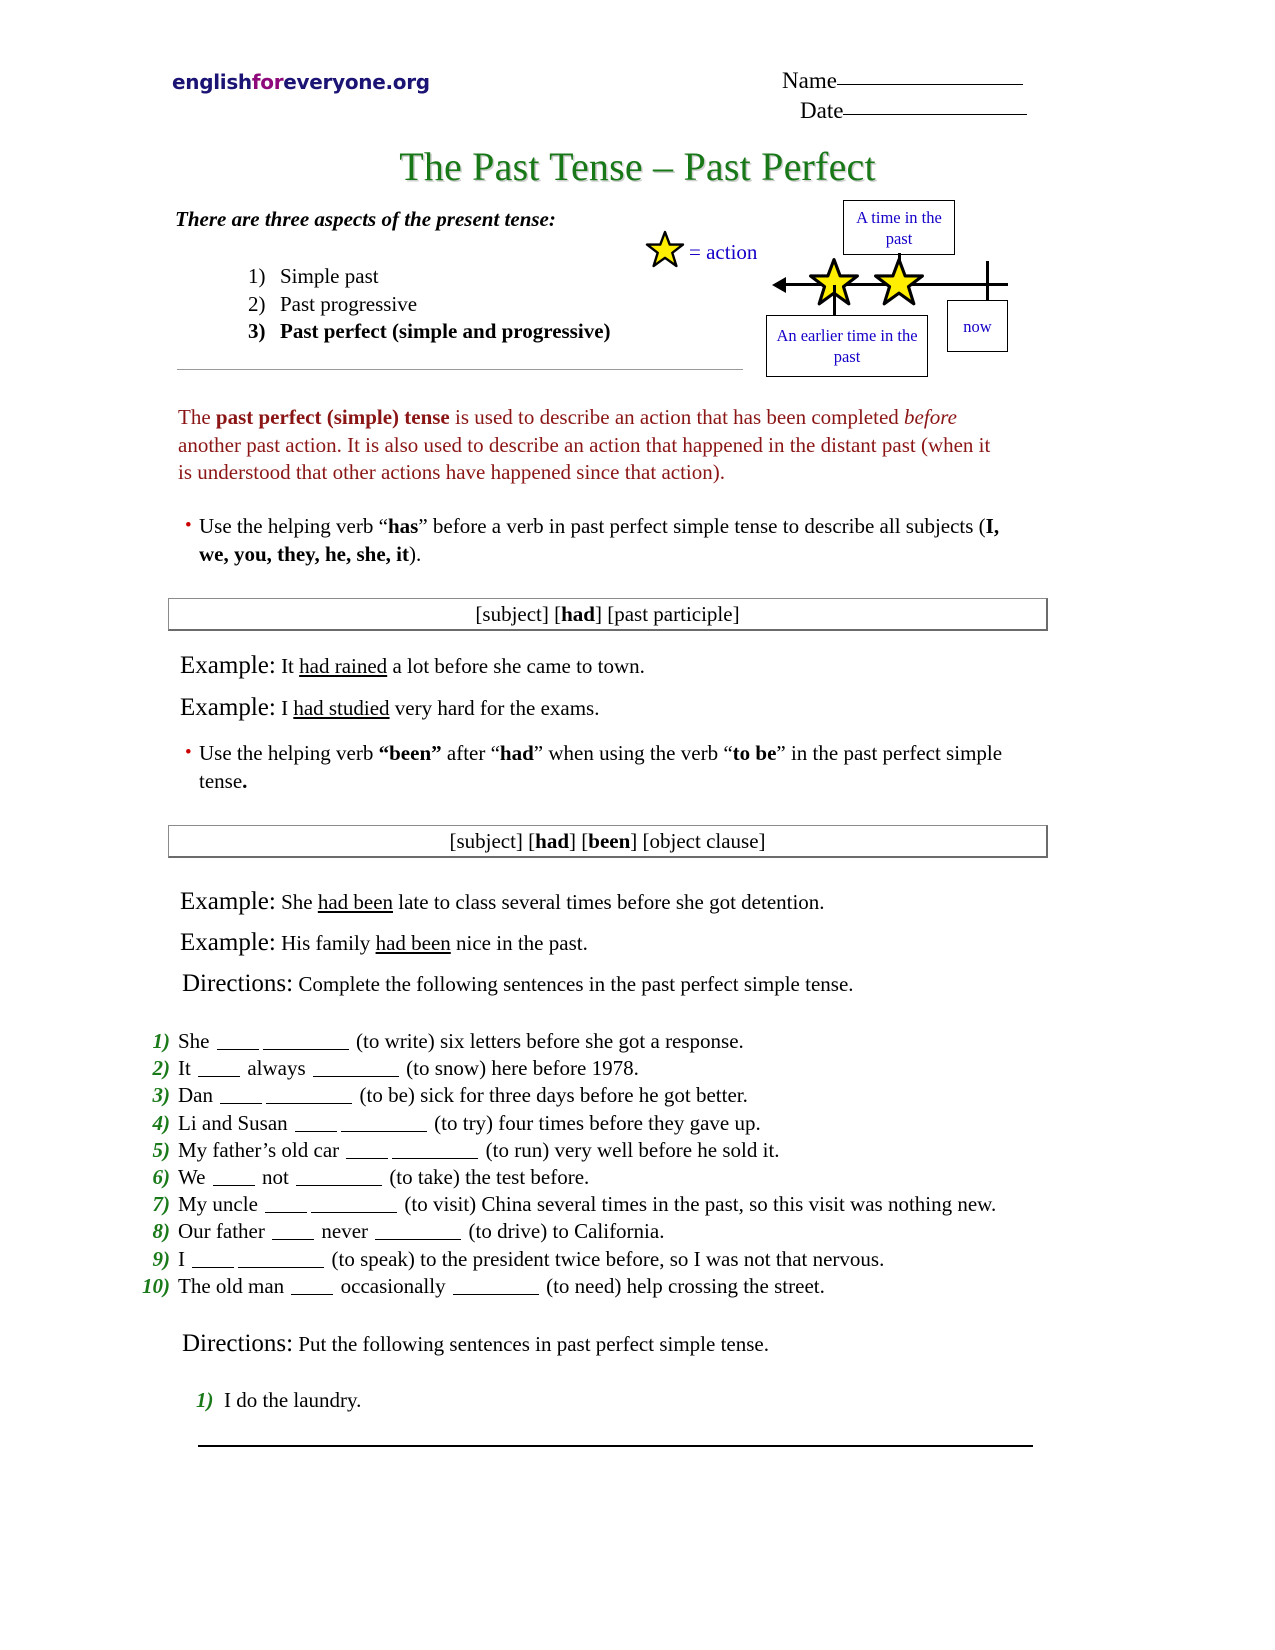 Image resolution: width=1275 pixels, height=1650 pixels. What do you see at coordinates (275, 1177) in the screenshot?
I see `exercise-mid-6: not` at bounding box center [275, 1177].